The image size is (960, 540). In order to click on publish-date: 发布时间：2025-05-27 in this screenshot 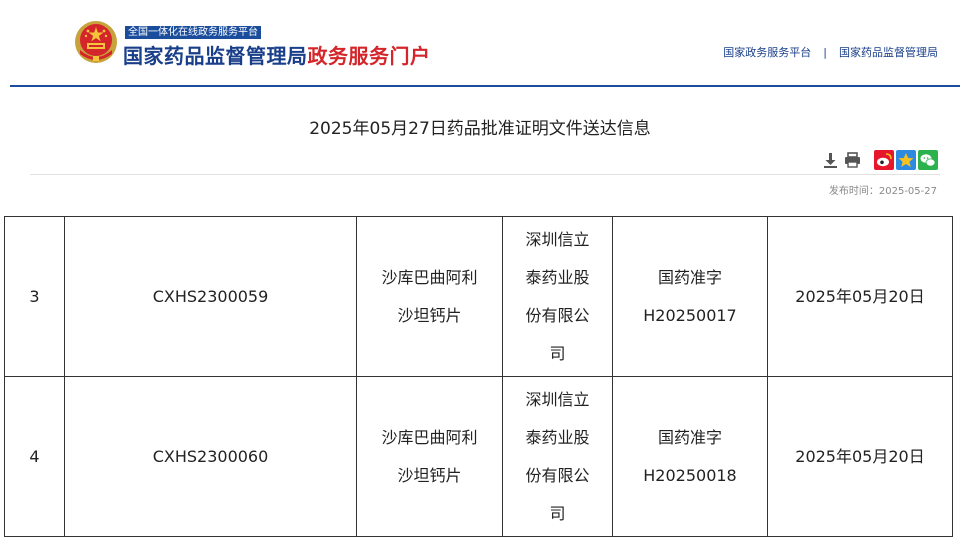, I will do `click(883, 189)`.